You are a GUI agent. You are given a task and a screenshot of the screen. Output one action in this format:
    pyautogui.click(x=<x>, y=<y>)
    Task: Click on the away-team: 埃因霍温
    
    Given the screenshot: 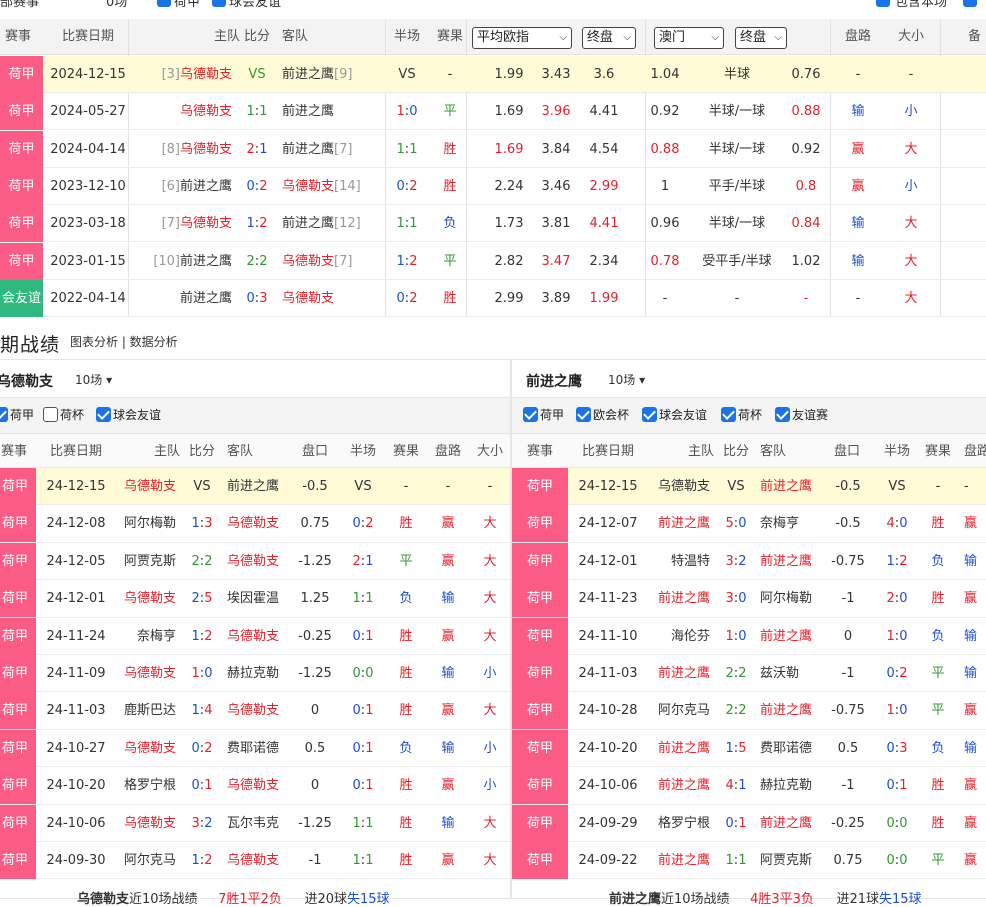 What is the action you would take?
    pyautogui.click(x=257, y=598)
    